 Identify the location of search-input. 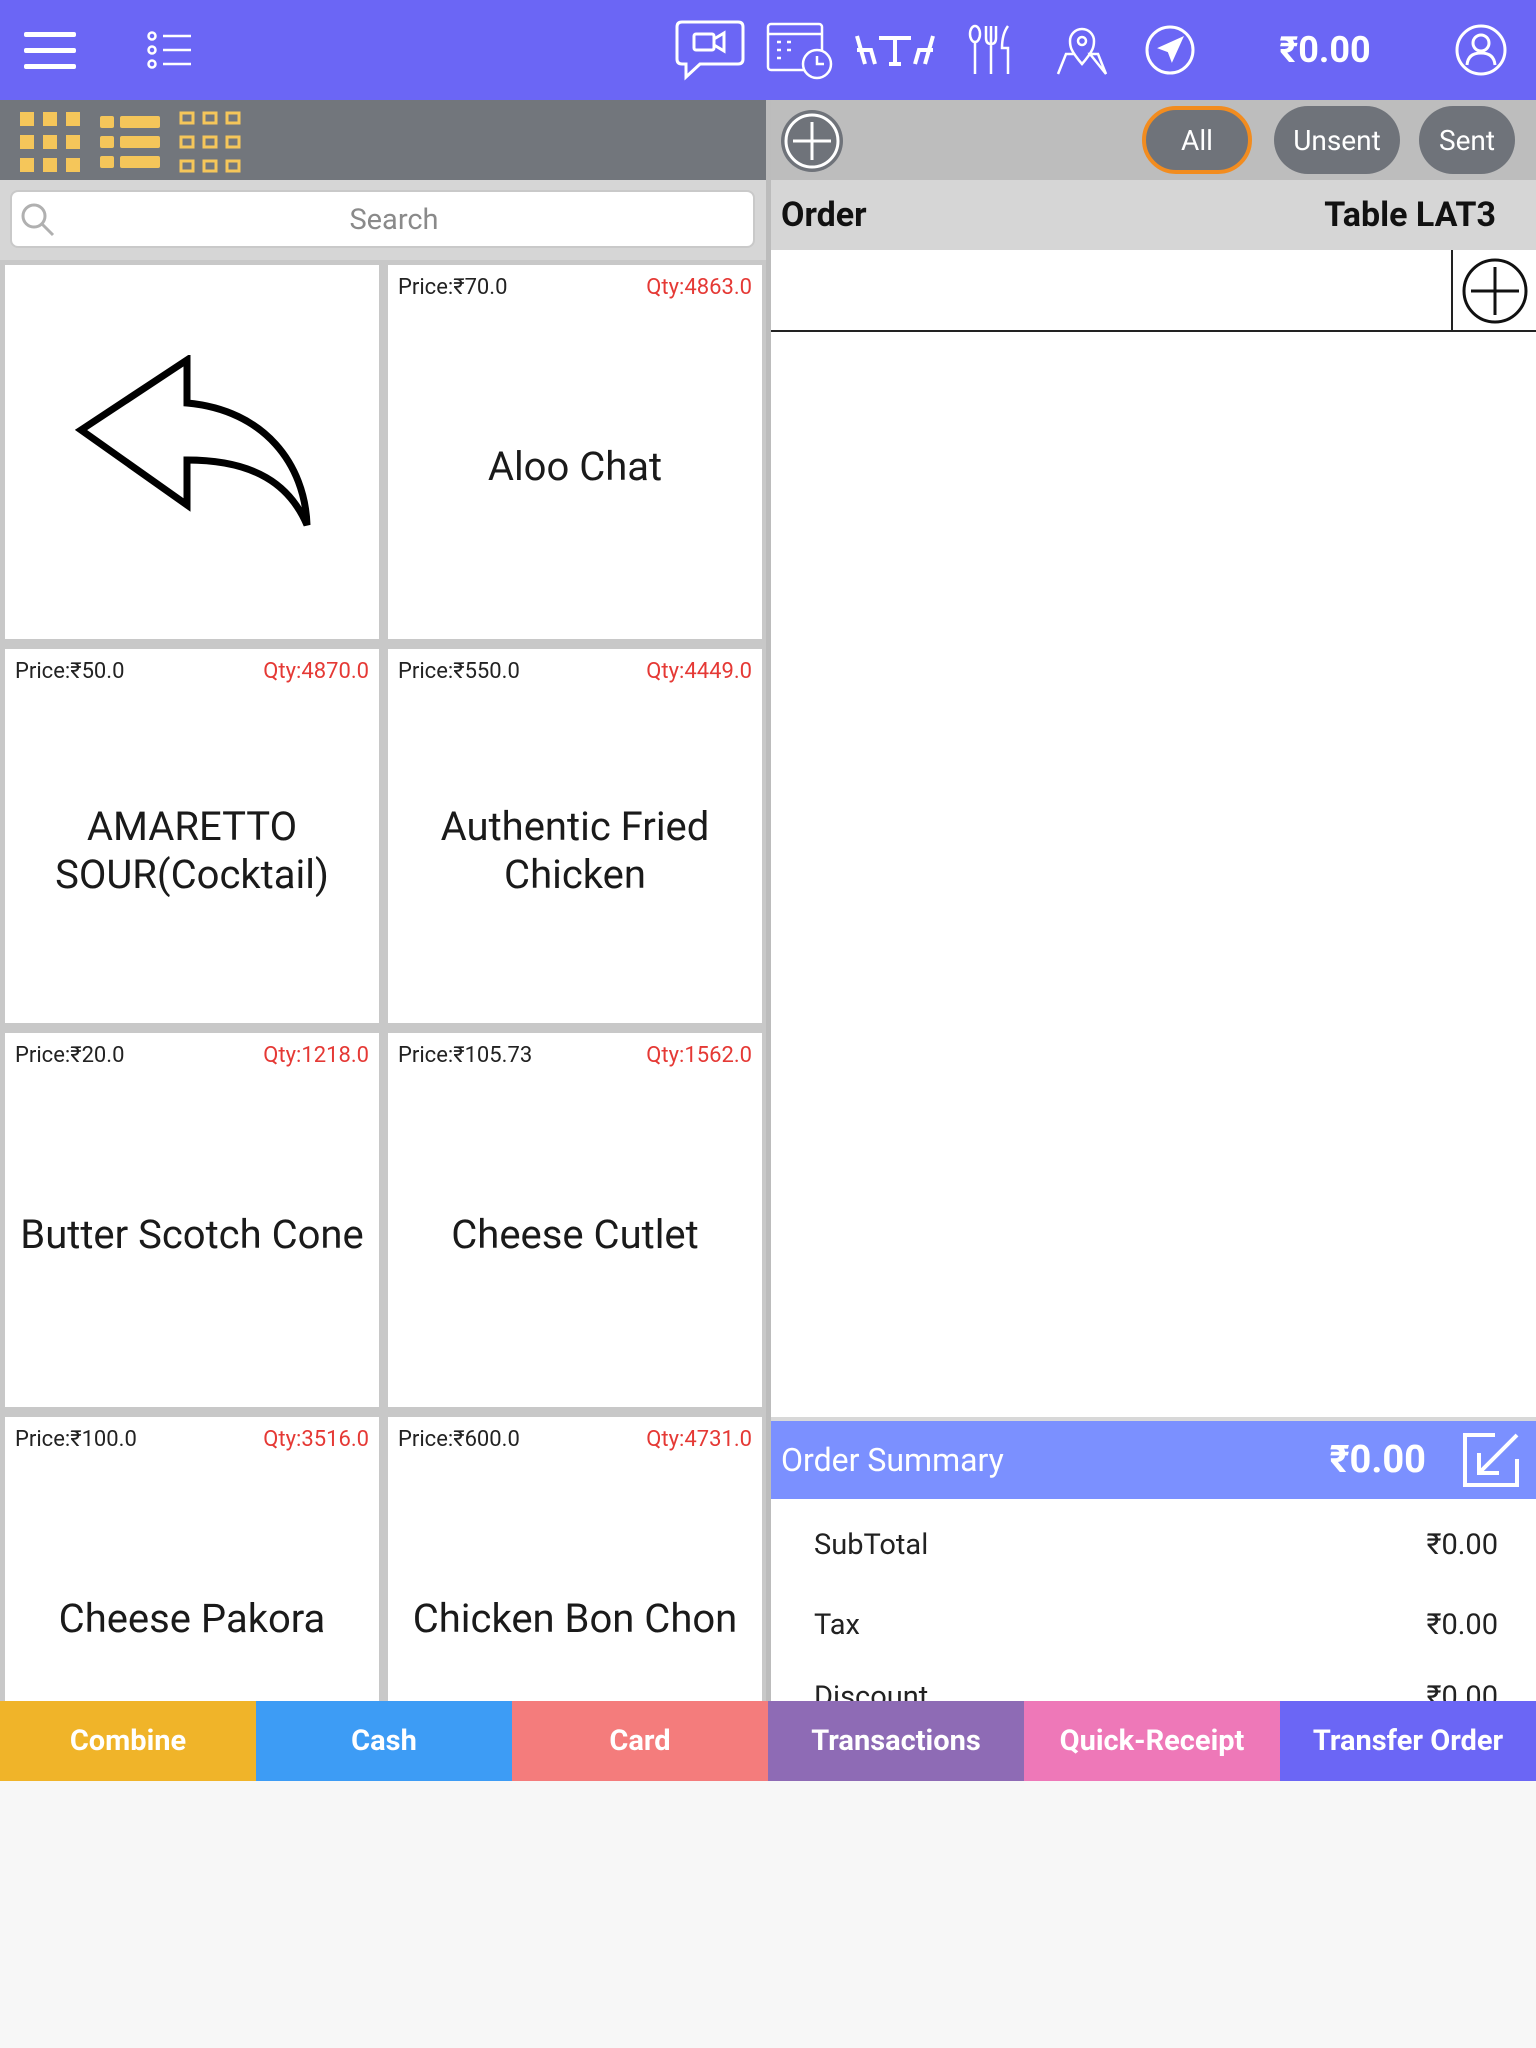
(394, 220).